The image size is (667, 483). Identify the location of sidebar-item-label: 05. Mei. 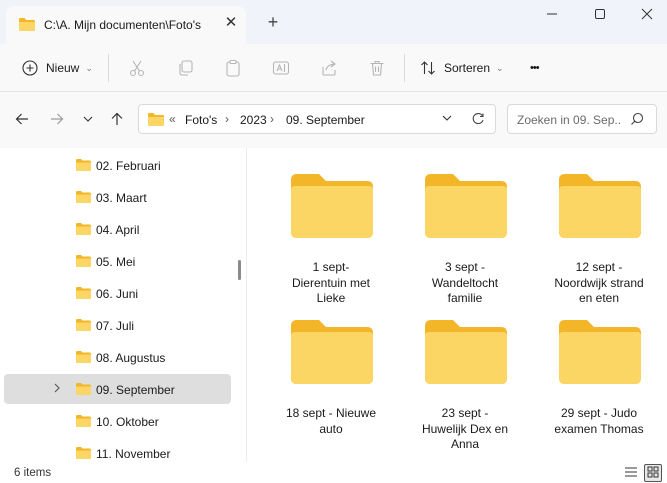
(116, 262).